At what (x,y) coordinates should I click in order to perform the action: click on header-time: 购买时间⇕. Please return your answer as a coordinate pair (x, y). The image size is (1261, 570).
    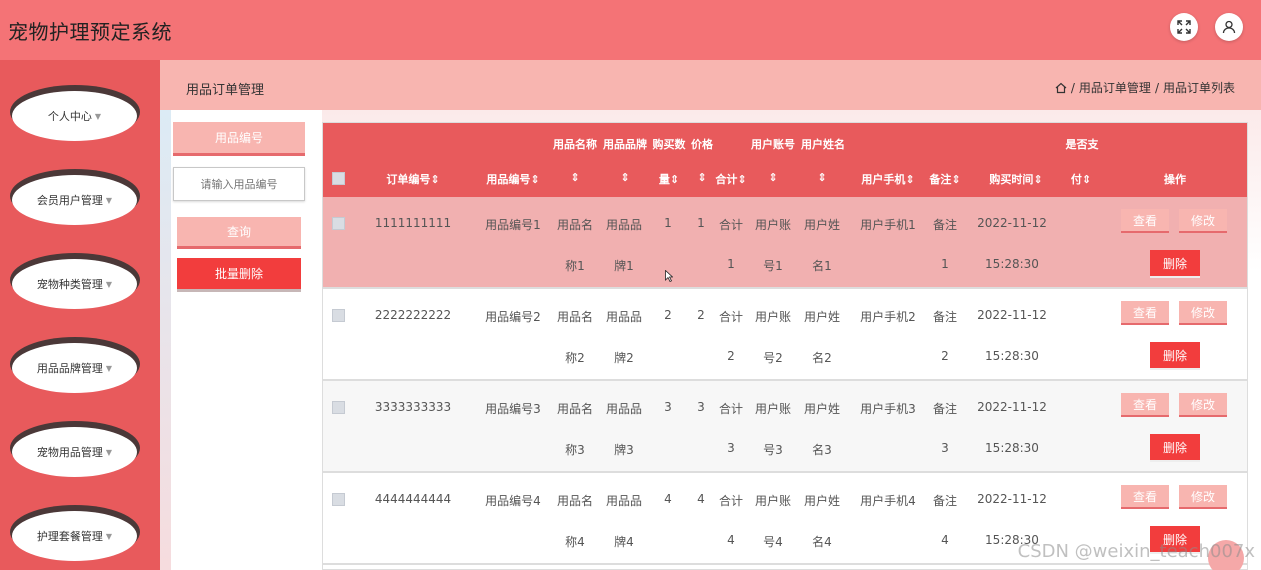
    Looking at the image, I should click on (1016, 179).